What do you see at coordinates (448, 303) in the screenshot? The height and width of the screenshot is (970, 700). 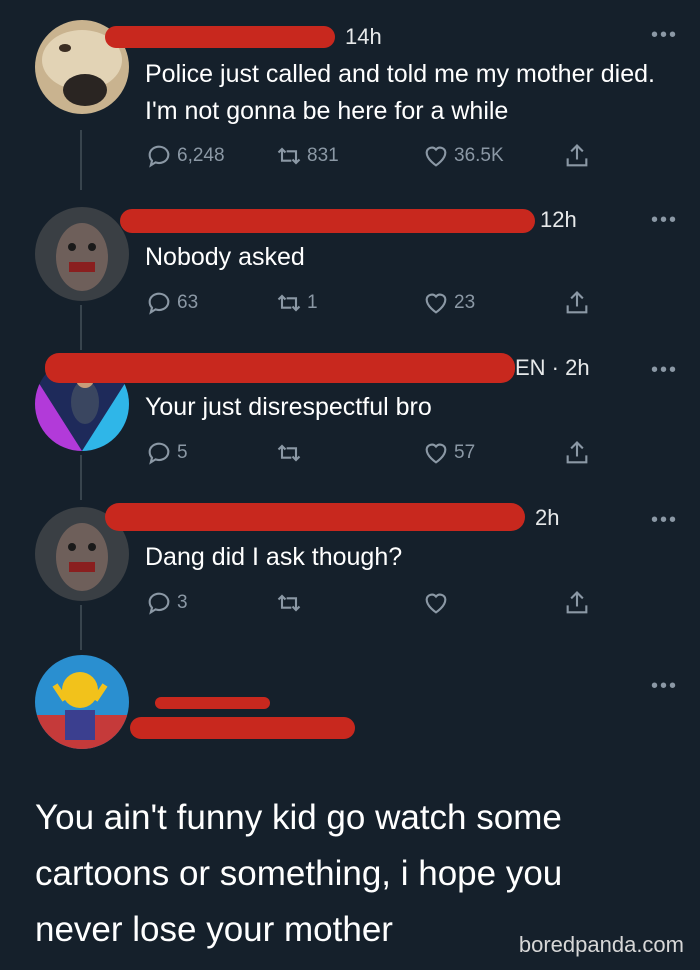 I see `like-button: 23` at bounding box center [448, 303].